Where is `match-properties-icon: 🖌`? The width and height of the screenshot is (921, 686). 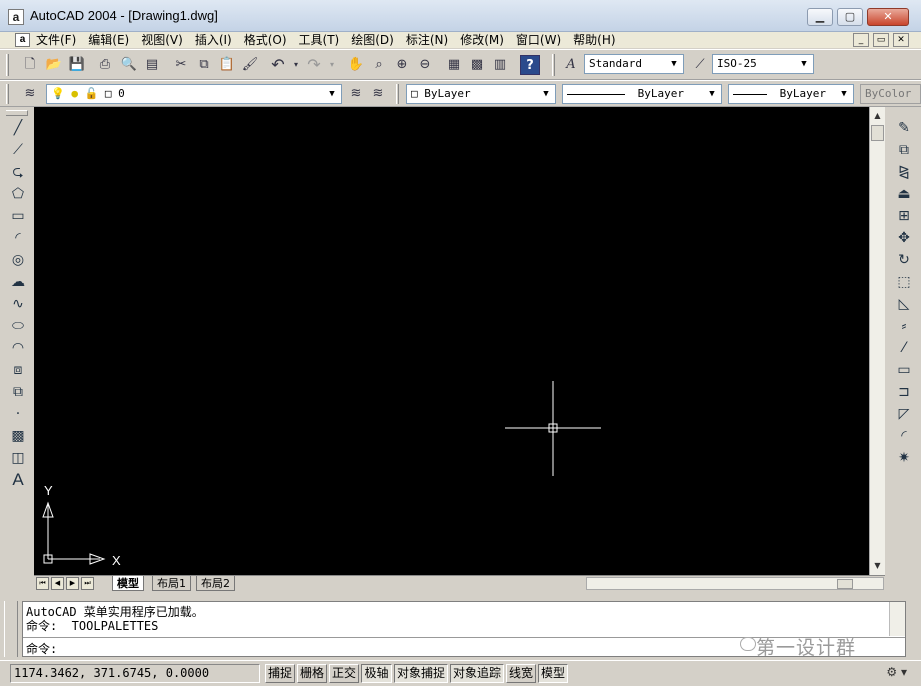 match-properties-icon: 🖌 is located at coordinates (250, 65).